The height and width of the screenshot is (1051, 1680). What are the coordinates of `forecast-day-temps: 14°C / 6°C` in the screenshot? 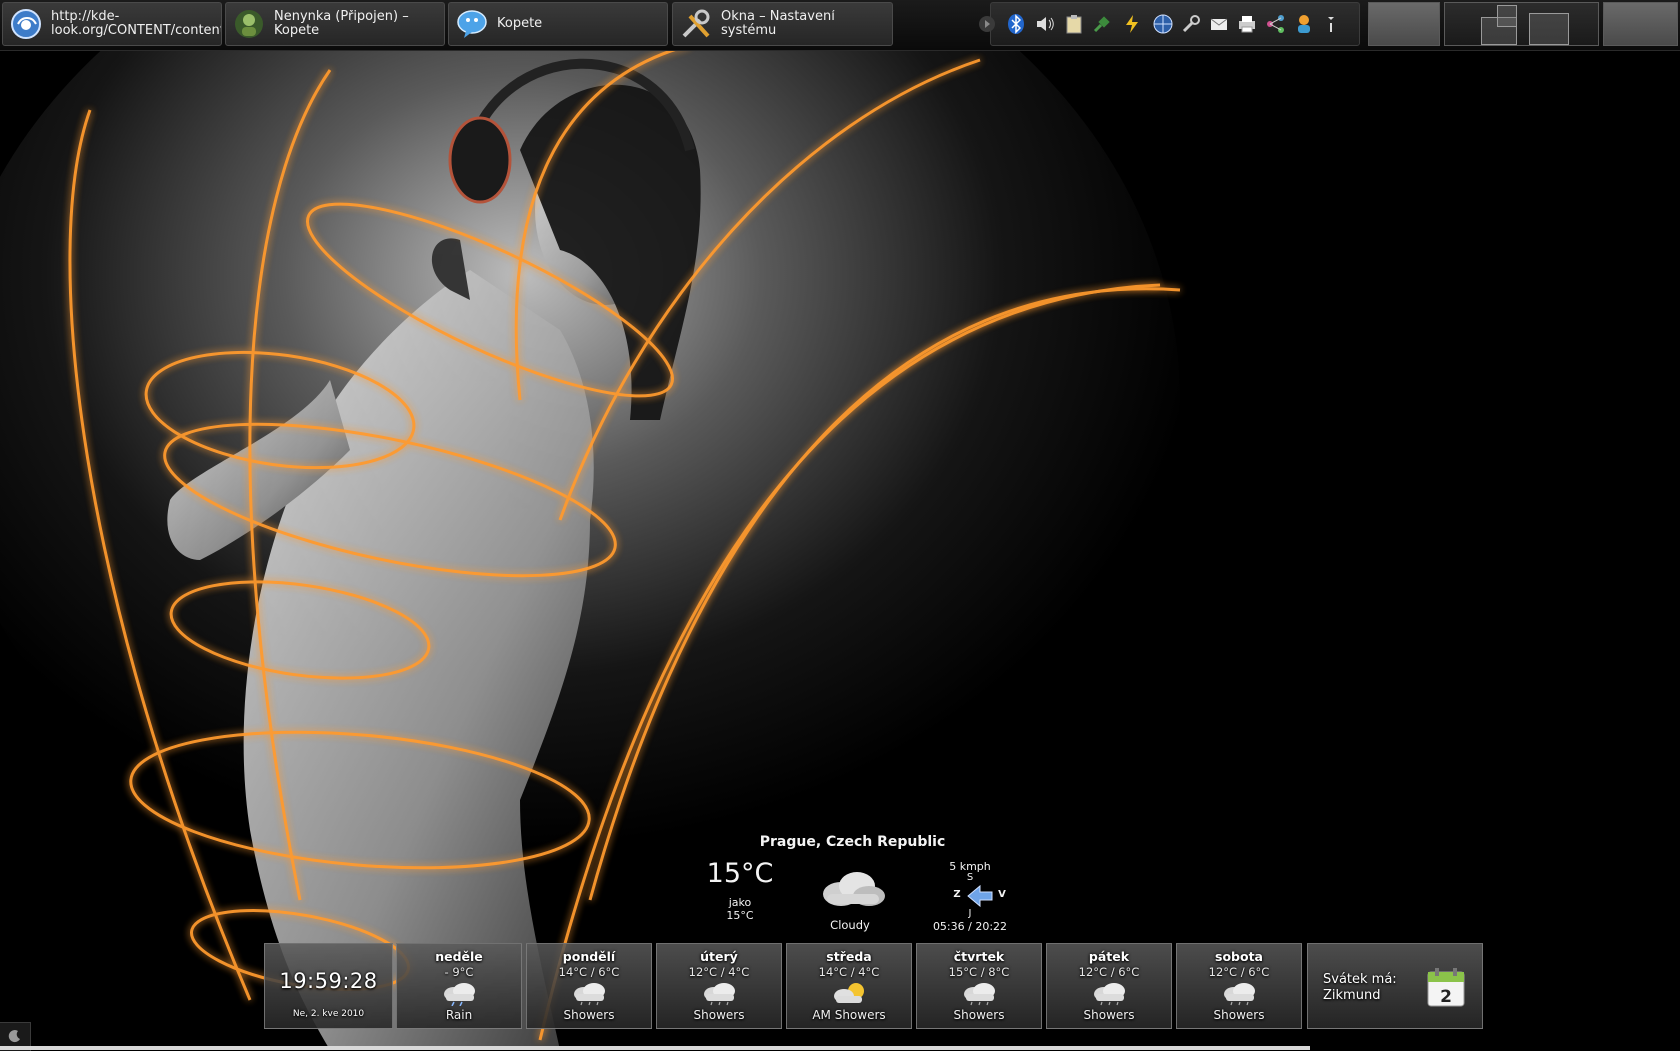 It's located at (589, 972).